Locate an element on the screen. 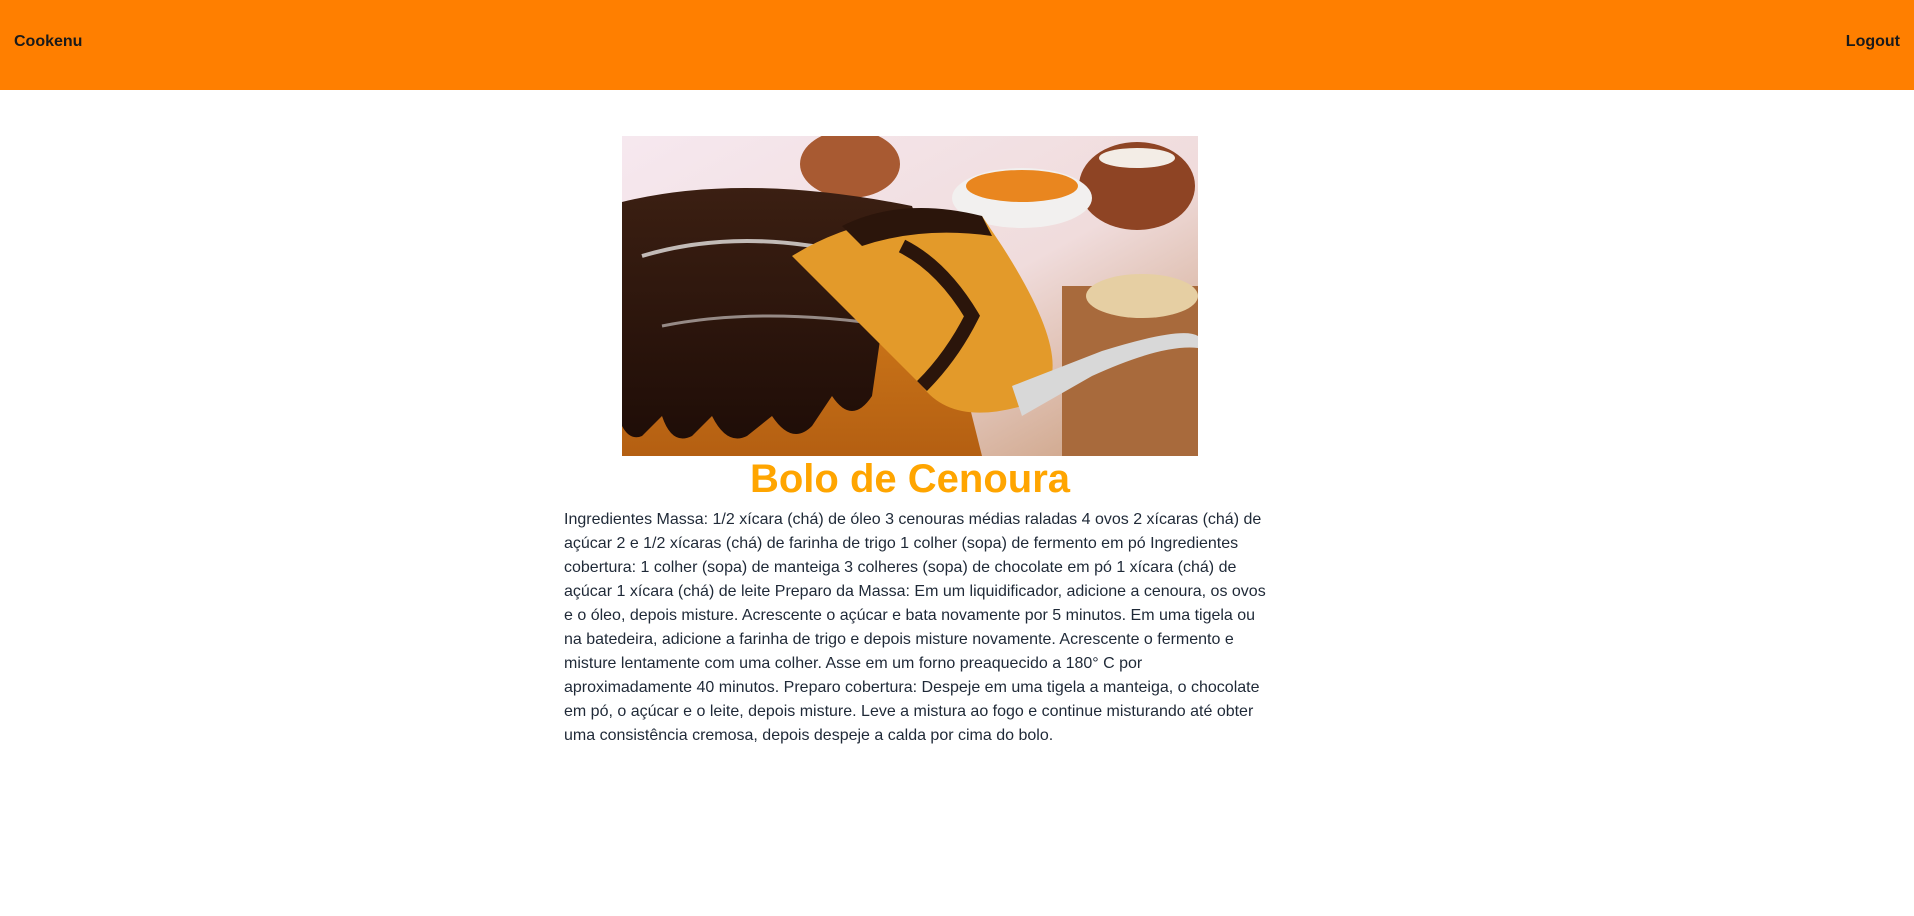  logout-button: Logout is located at coordinates (1873, 42).